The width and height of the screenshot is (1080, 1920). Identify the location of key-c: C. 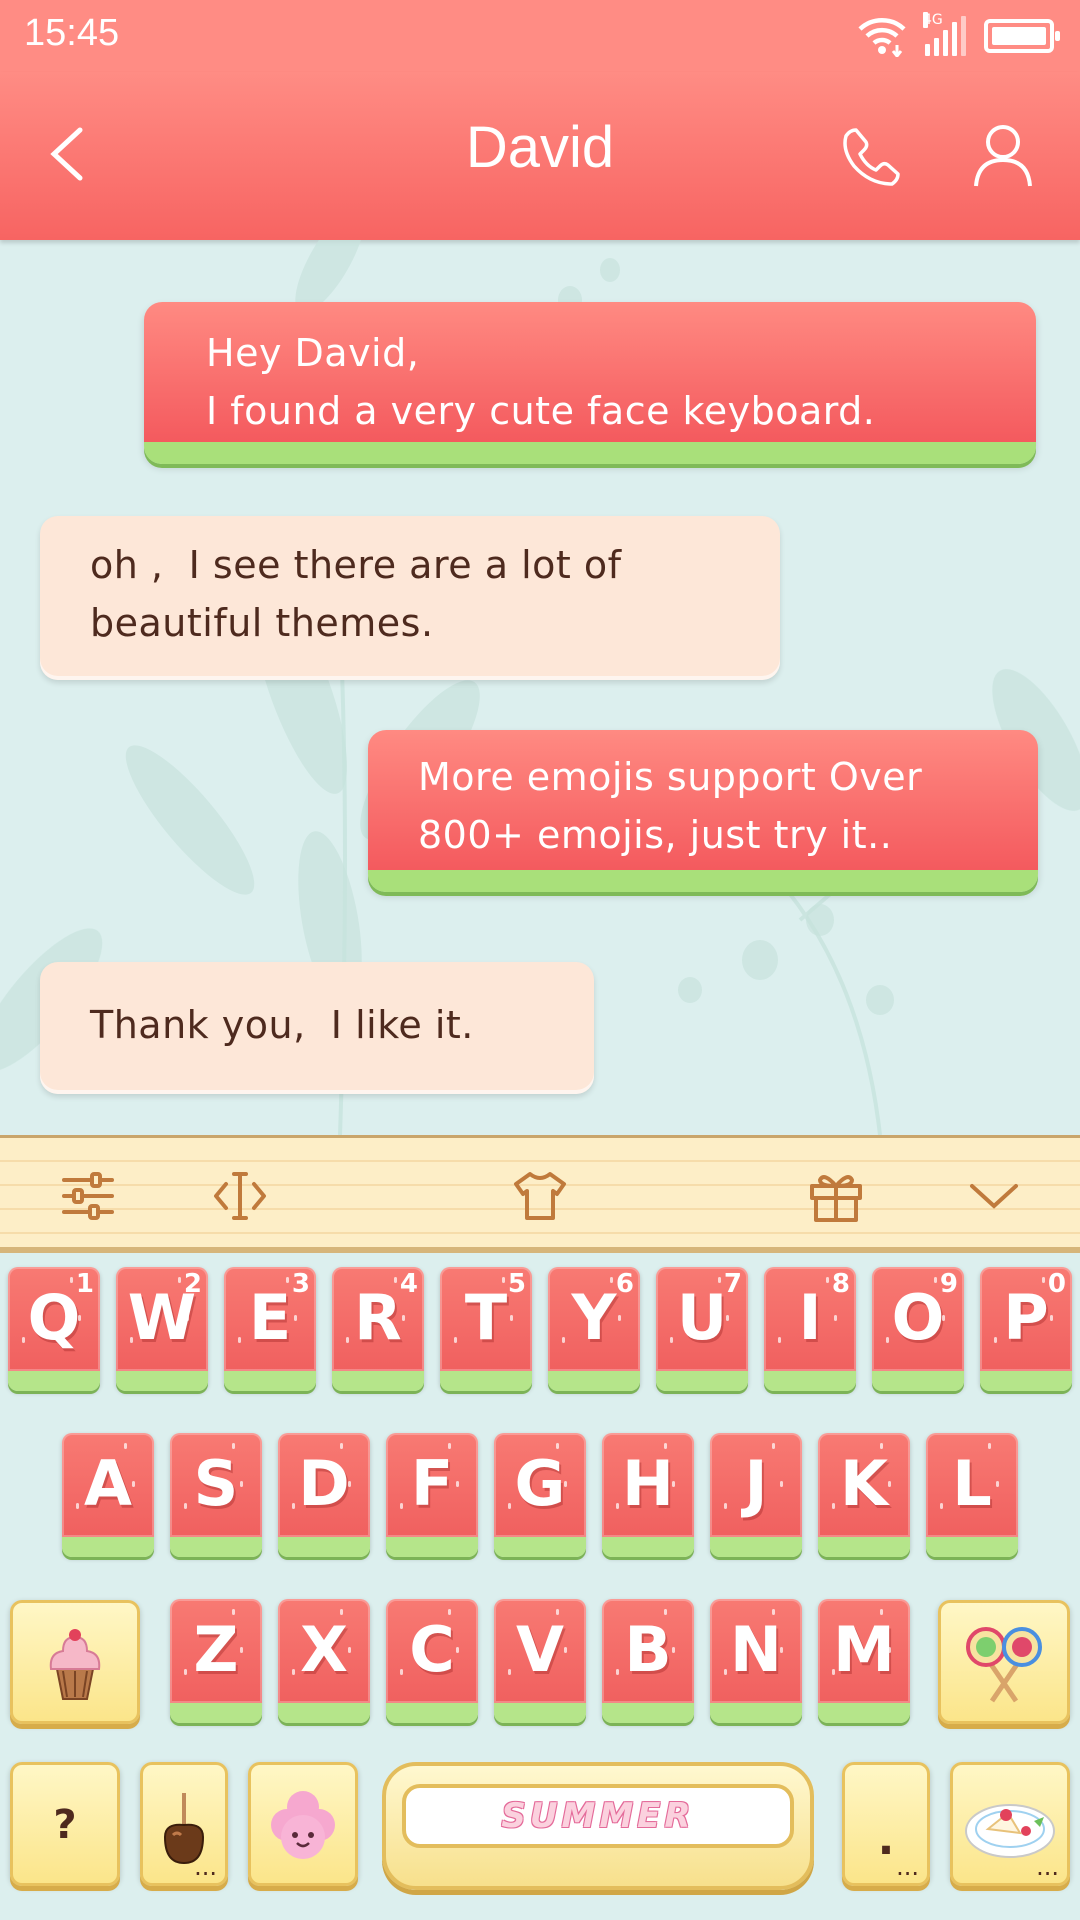
(432, 1661).